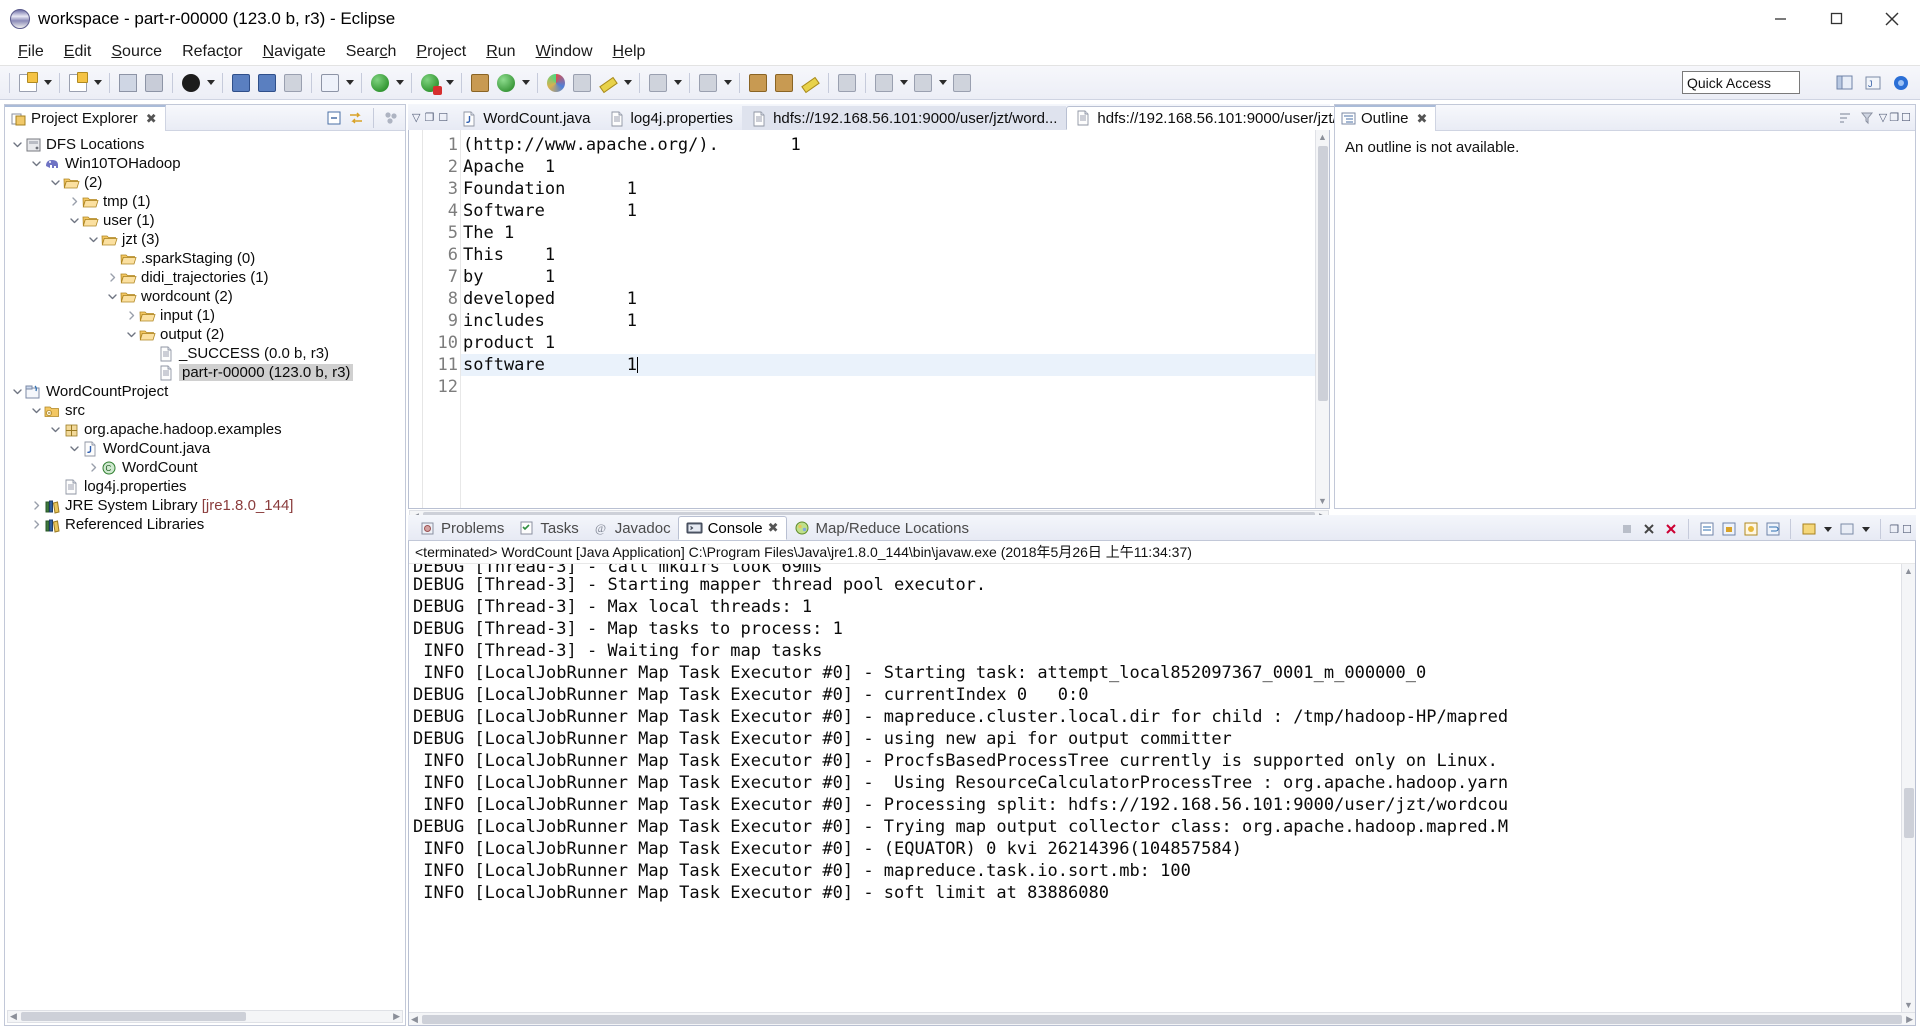  What do you see at coordinates (205, 391) in the screenshot?
I see `tree-item-wordcountproject: WordCountProject` at bounding box center [205, 391].